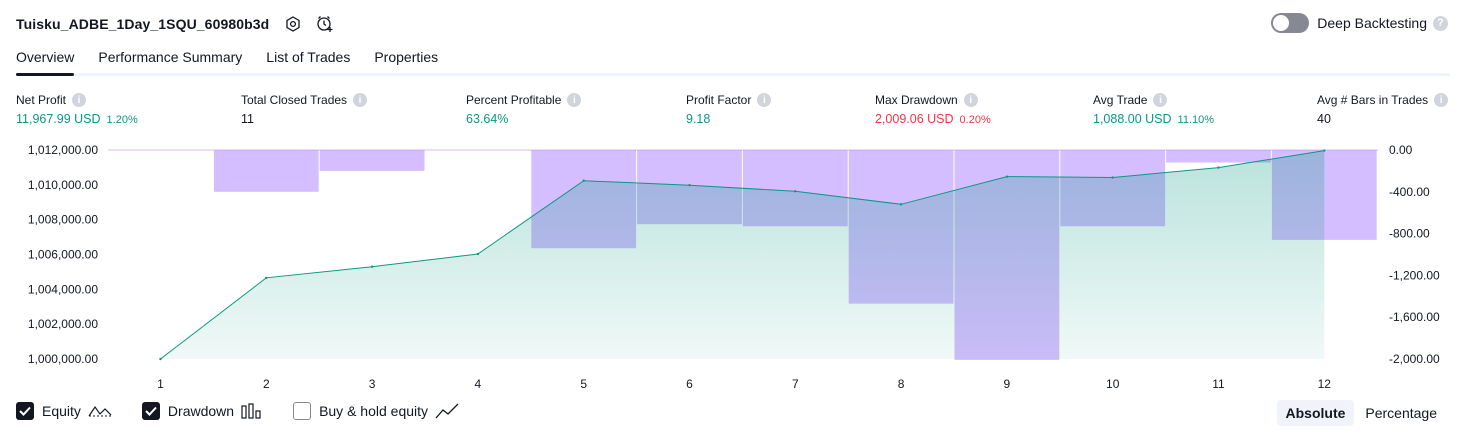 The width and height of the screenshot is (1466, 438). I want to click on metric-label: Net Profit, so click(41, 100).